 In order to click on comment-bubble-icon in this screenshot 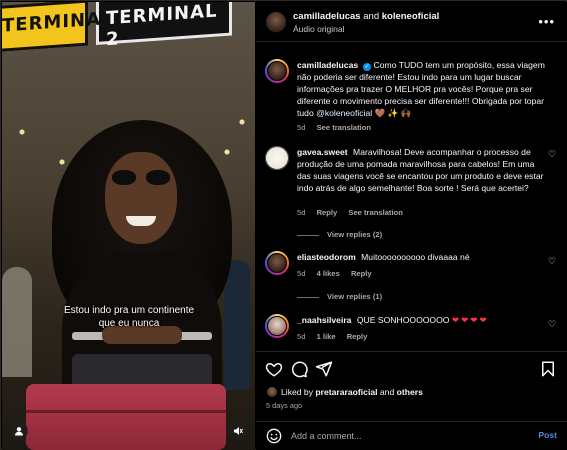, I will do `click(299, 369)`.